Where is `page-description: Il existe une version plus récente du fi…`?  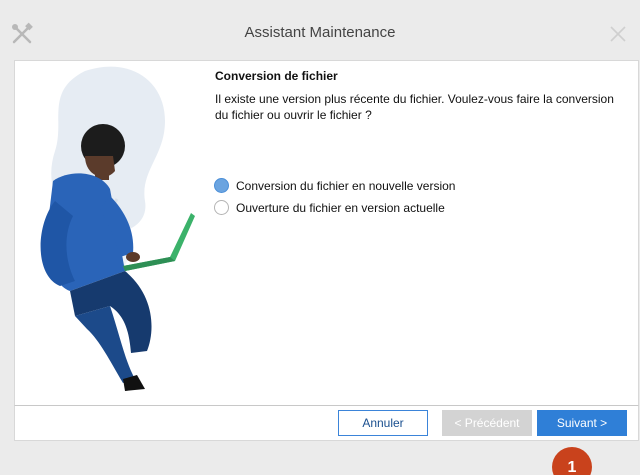 page-description: Il existe une version plus récente du fi… is located at coordinates (414, 107).